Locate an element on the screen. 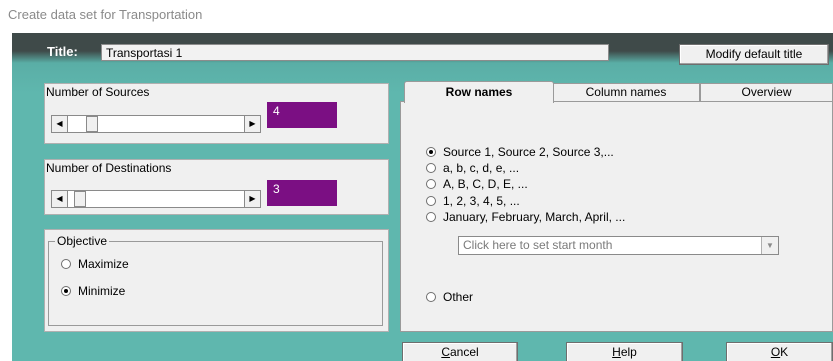  help-button: Help is located at coordinates (624, 351).